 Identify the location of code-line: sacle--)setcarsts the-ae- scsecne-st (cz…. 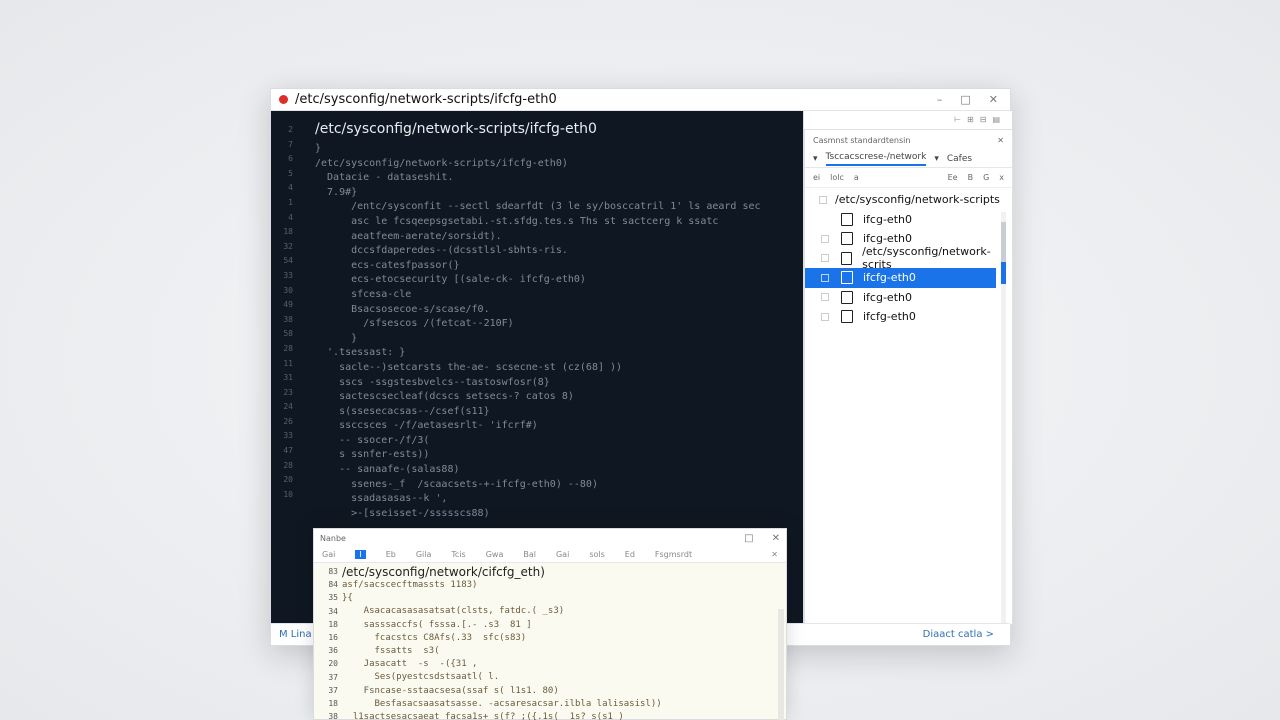
(469, 367).